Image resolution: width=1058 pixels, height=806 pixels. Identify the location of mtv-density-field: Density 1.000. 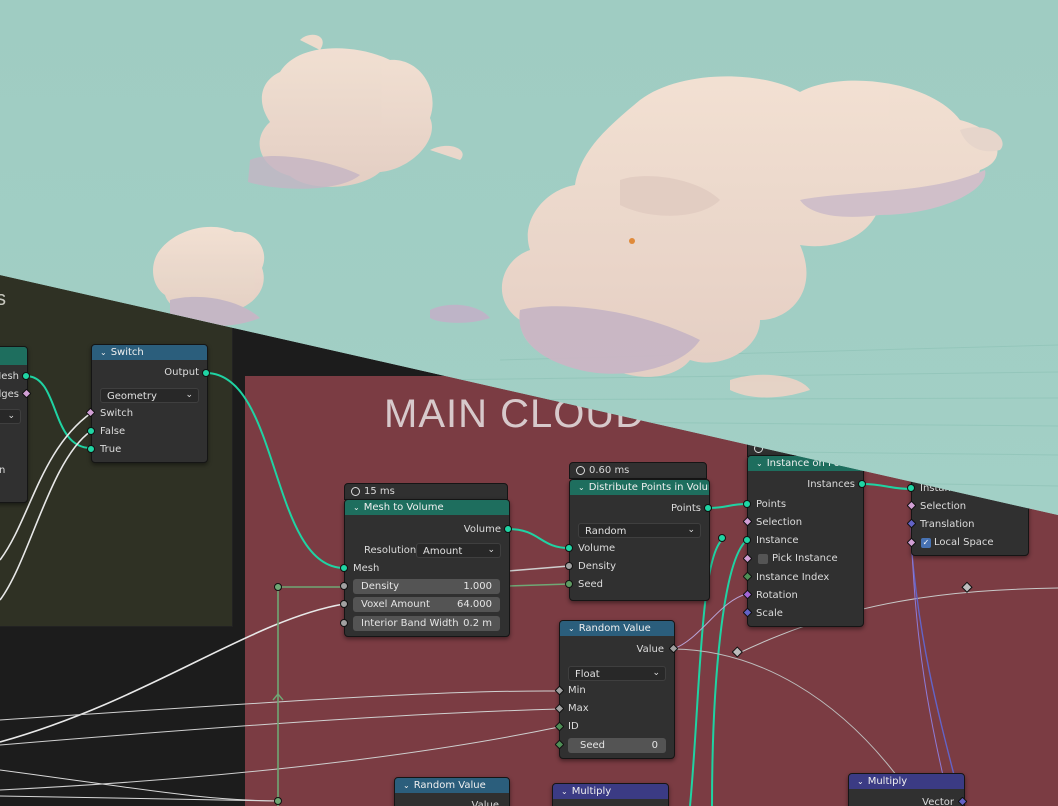
(426, 586).